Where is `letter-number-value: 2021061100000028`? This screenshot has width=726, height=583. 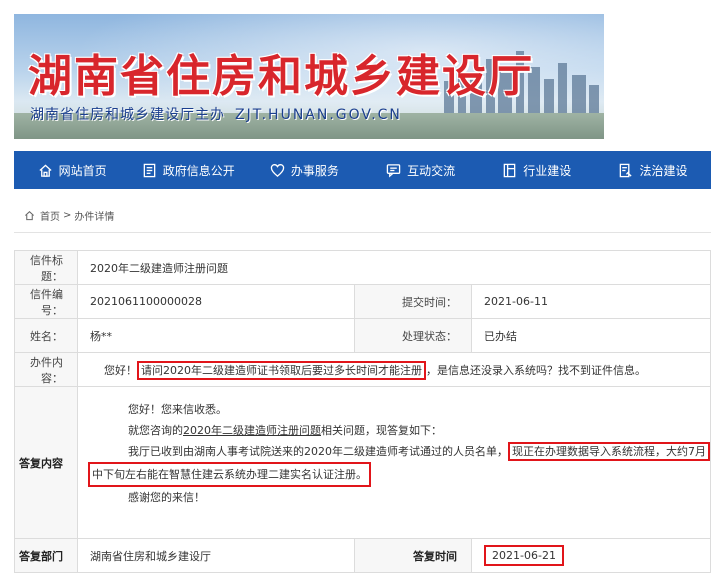 letter-number-value: 2021061100000028 is located at coordinates (216, 301).